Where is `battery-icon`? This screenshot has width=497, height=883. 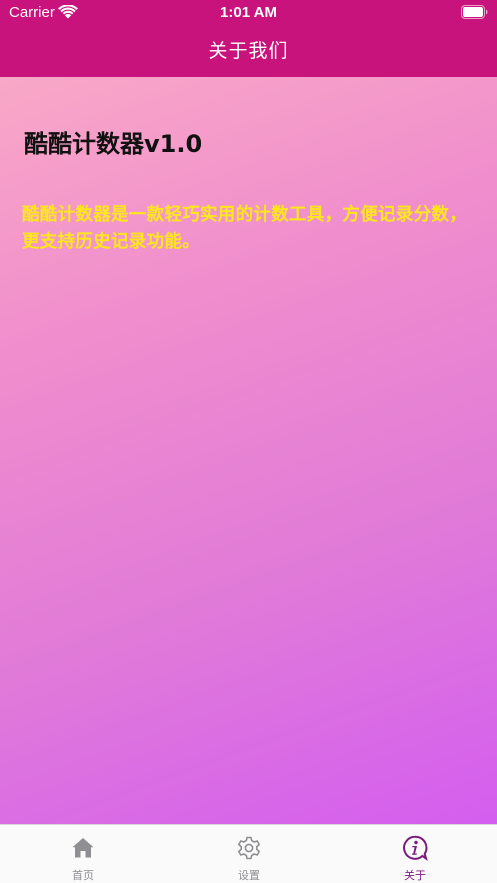 battery-icon is located at coordinates (474, 12).